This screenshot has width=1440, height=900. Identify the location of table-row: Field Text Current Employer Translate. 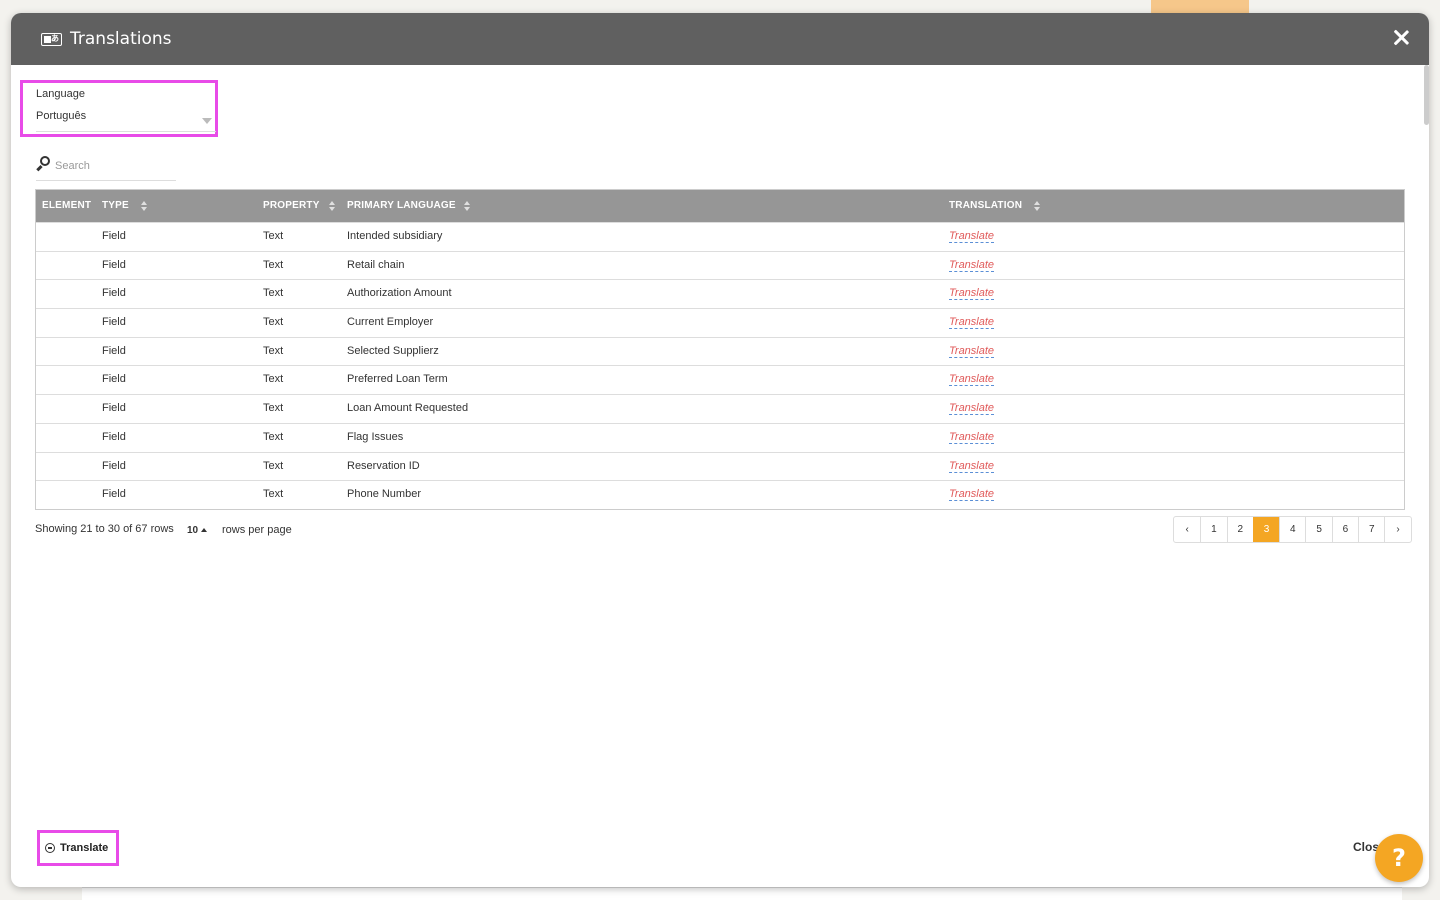
(720, 322).